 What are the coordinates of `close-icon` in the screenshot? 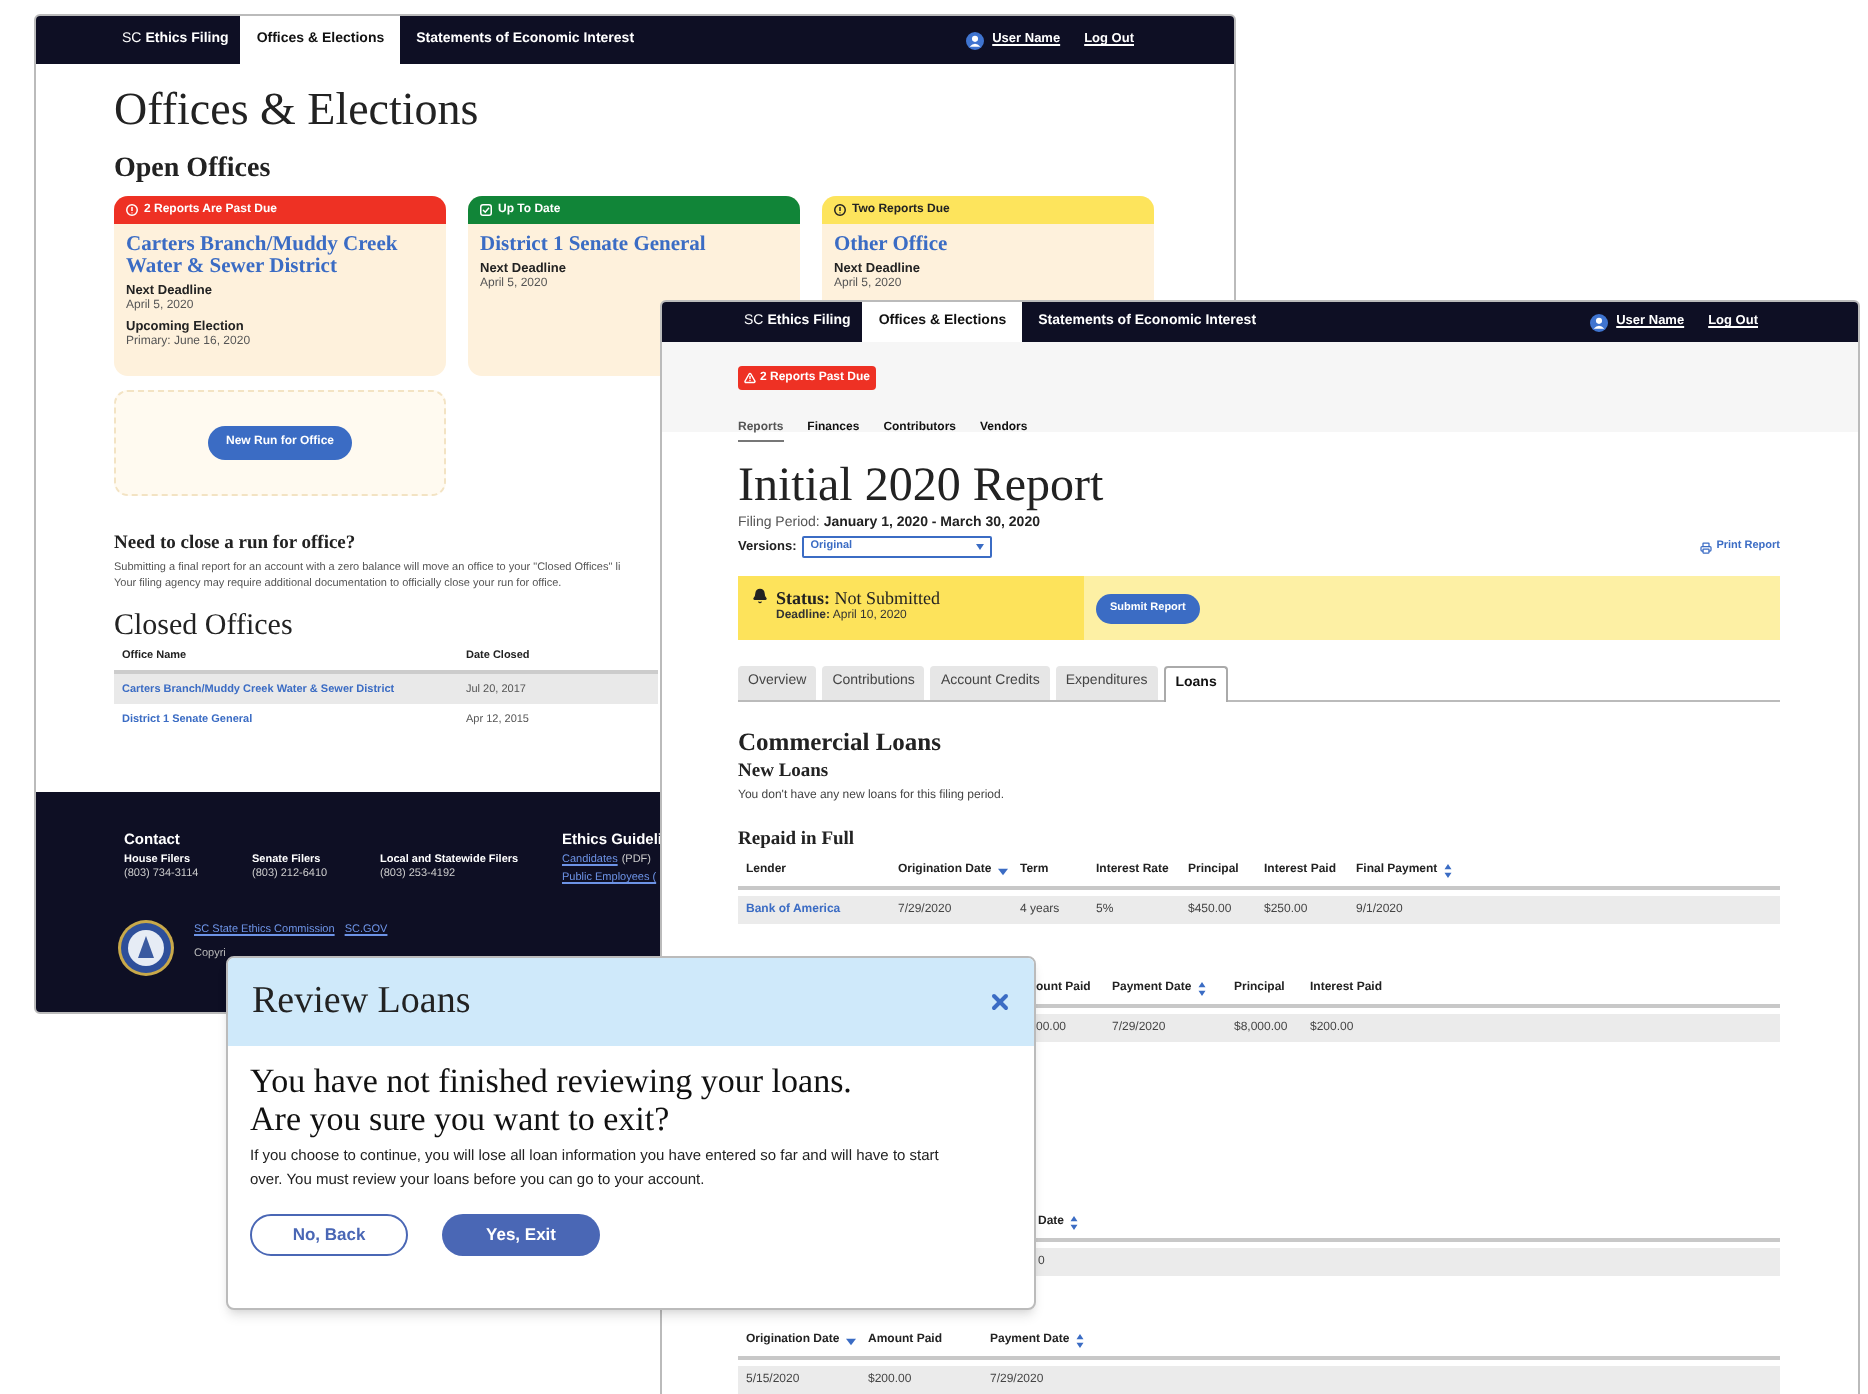 It's located at (1000, 1002).